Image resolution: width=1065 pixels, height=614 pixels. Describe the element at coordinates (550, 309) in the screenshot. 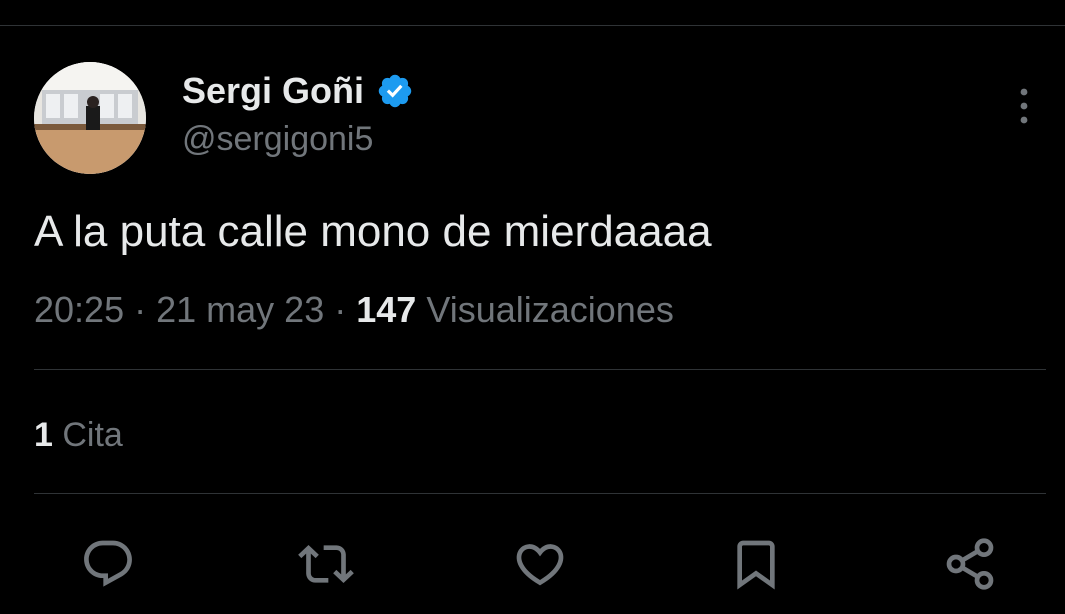

I see `views-label: Visualizaciones` at that location.